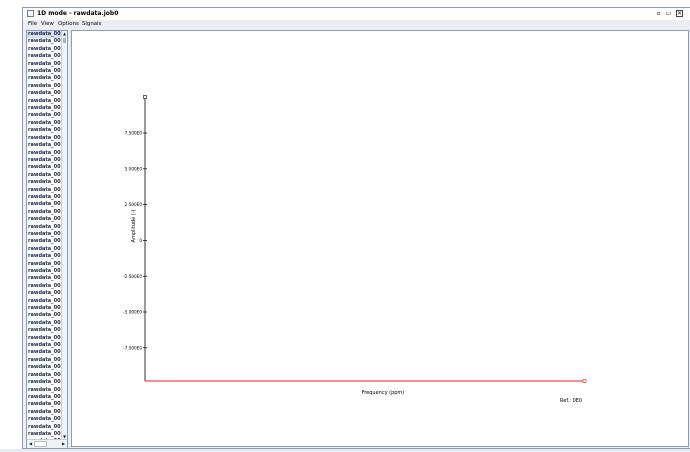 This screenshot has width=690, height=452. What do you see at coordinates (44, 153) in the screenshot?
I see `list-item: rawdata_0016` at bounding box center [44, 153].